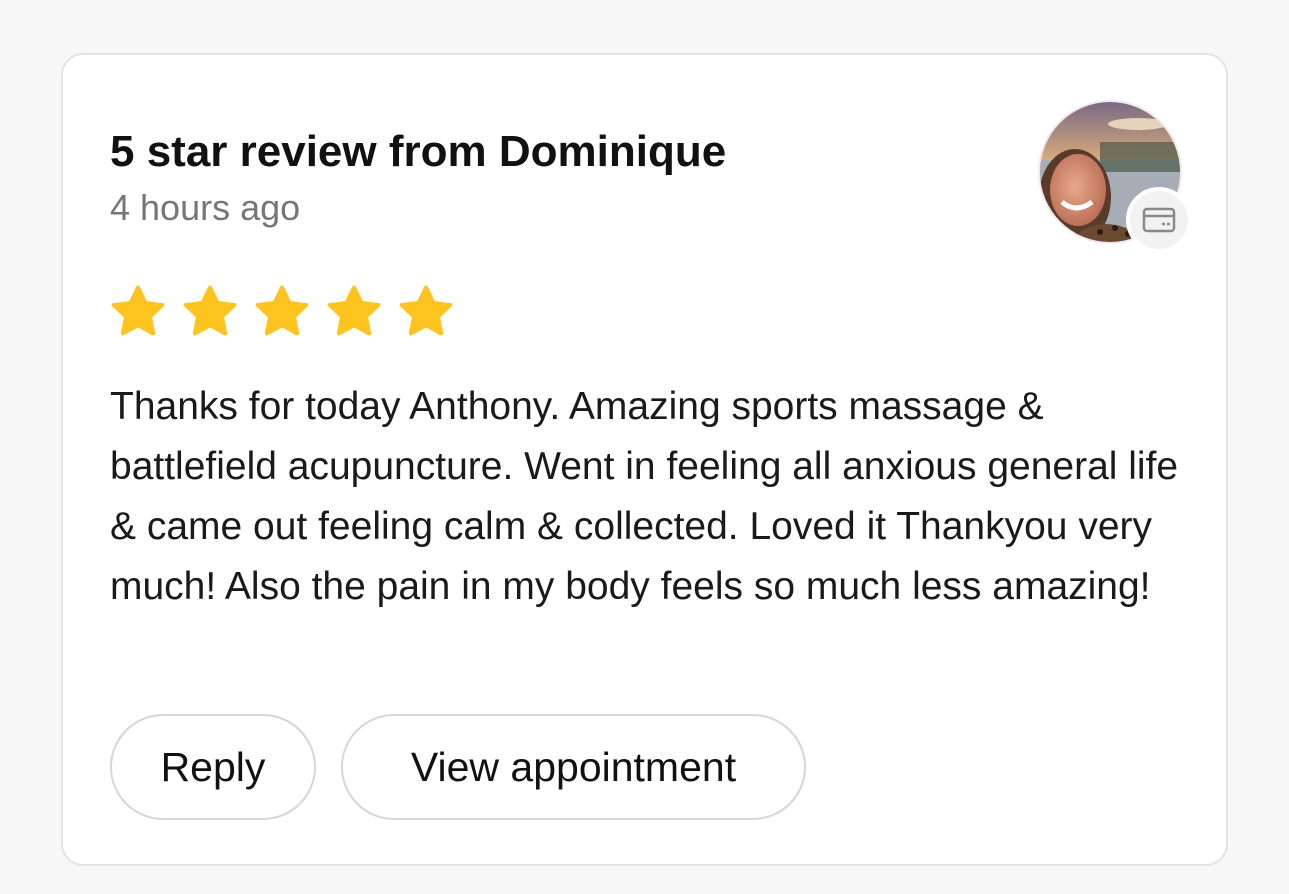 The image size is (1289, 894). I want to click on reply-button: Reply, so click(213, 767).